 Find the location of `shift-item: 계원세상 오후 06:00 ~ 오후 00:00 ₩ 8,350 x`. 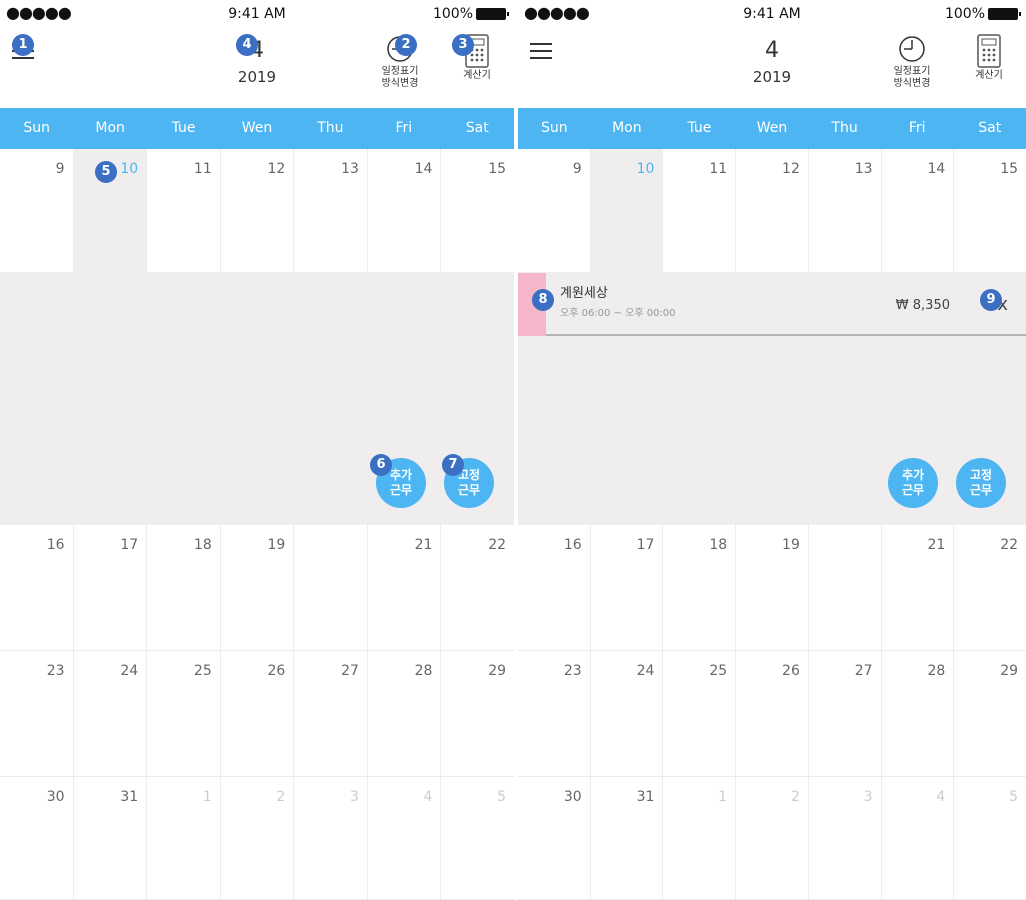

shift-item: 계원세상 오후 06:00 ~ 오후 00:00 ₩ 8,350 x is located at coordinates (772, 304).